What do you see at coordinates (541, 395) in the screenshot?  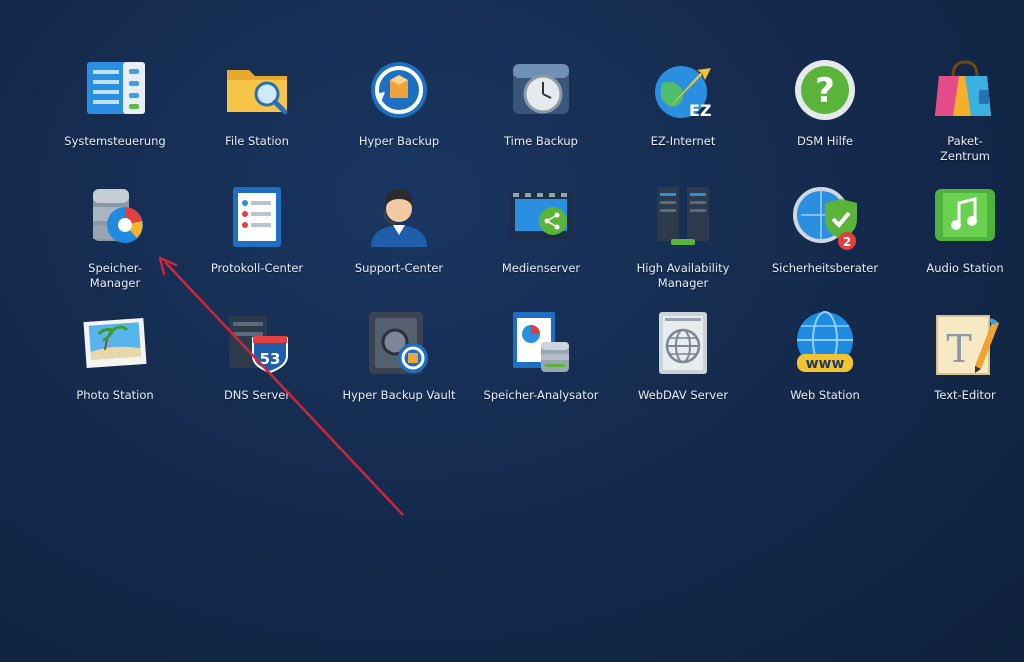 I see `app-label: Speicher-Analysator` at bounding box center [541, 395].